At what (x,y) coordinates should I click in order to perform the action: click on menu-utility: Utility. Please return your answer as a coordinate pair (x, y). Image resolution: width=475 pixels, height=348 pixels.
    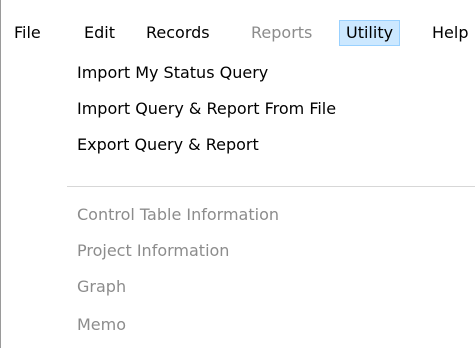
    Looking at the image, I should click on (370, 33).